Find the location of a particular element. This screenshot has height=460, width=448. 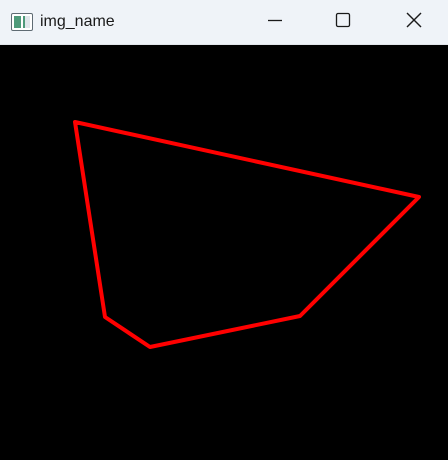

app-icon is located at coordinates (22, 22).